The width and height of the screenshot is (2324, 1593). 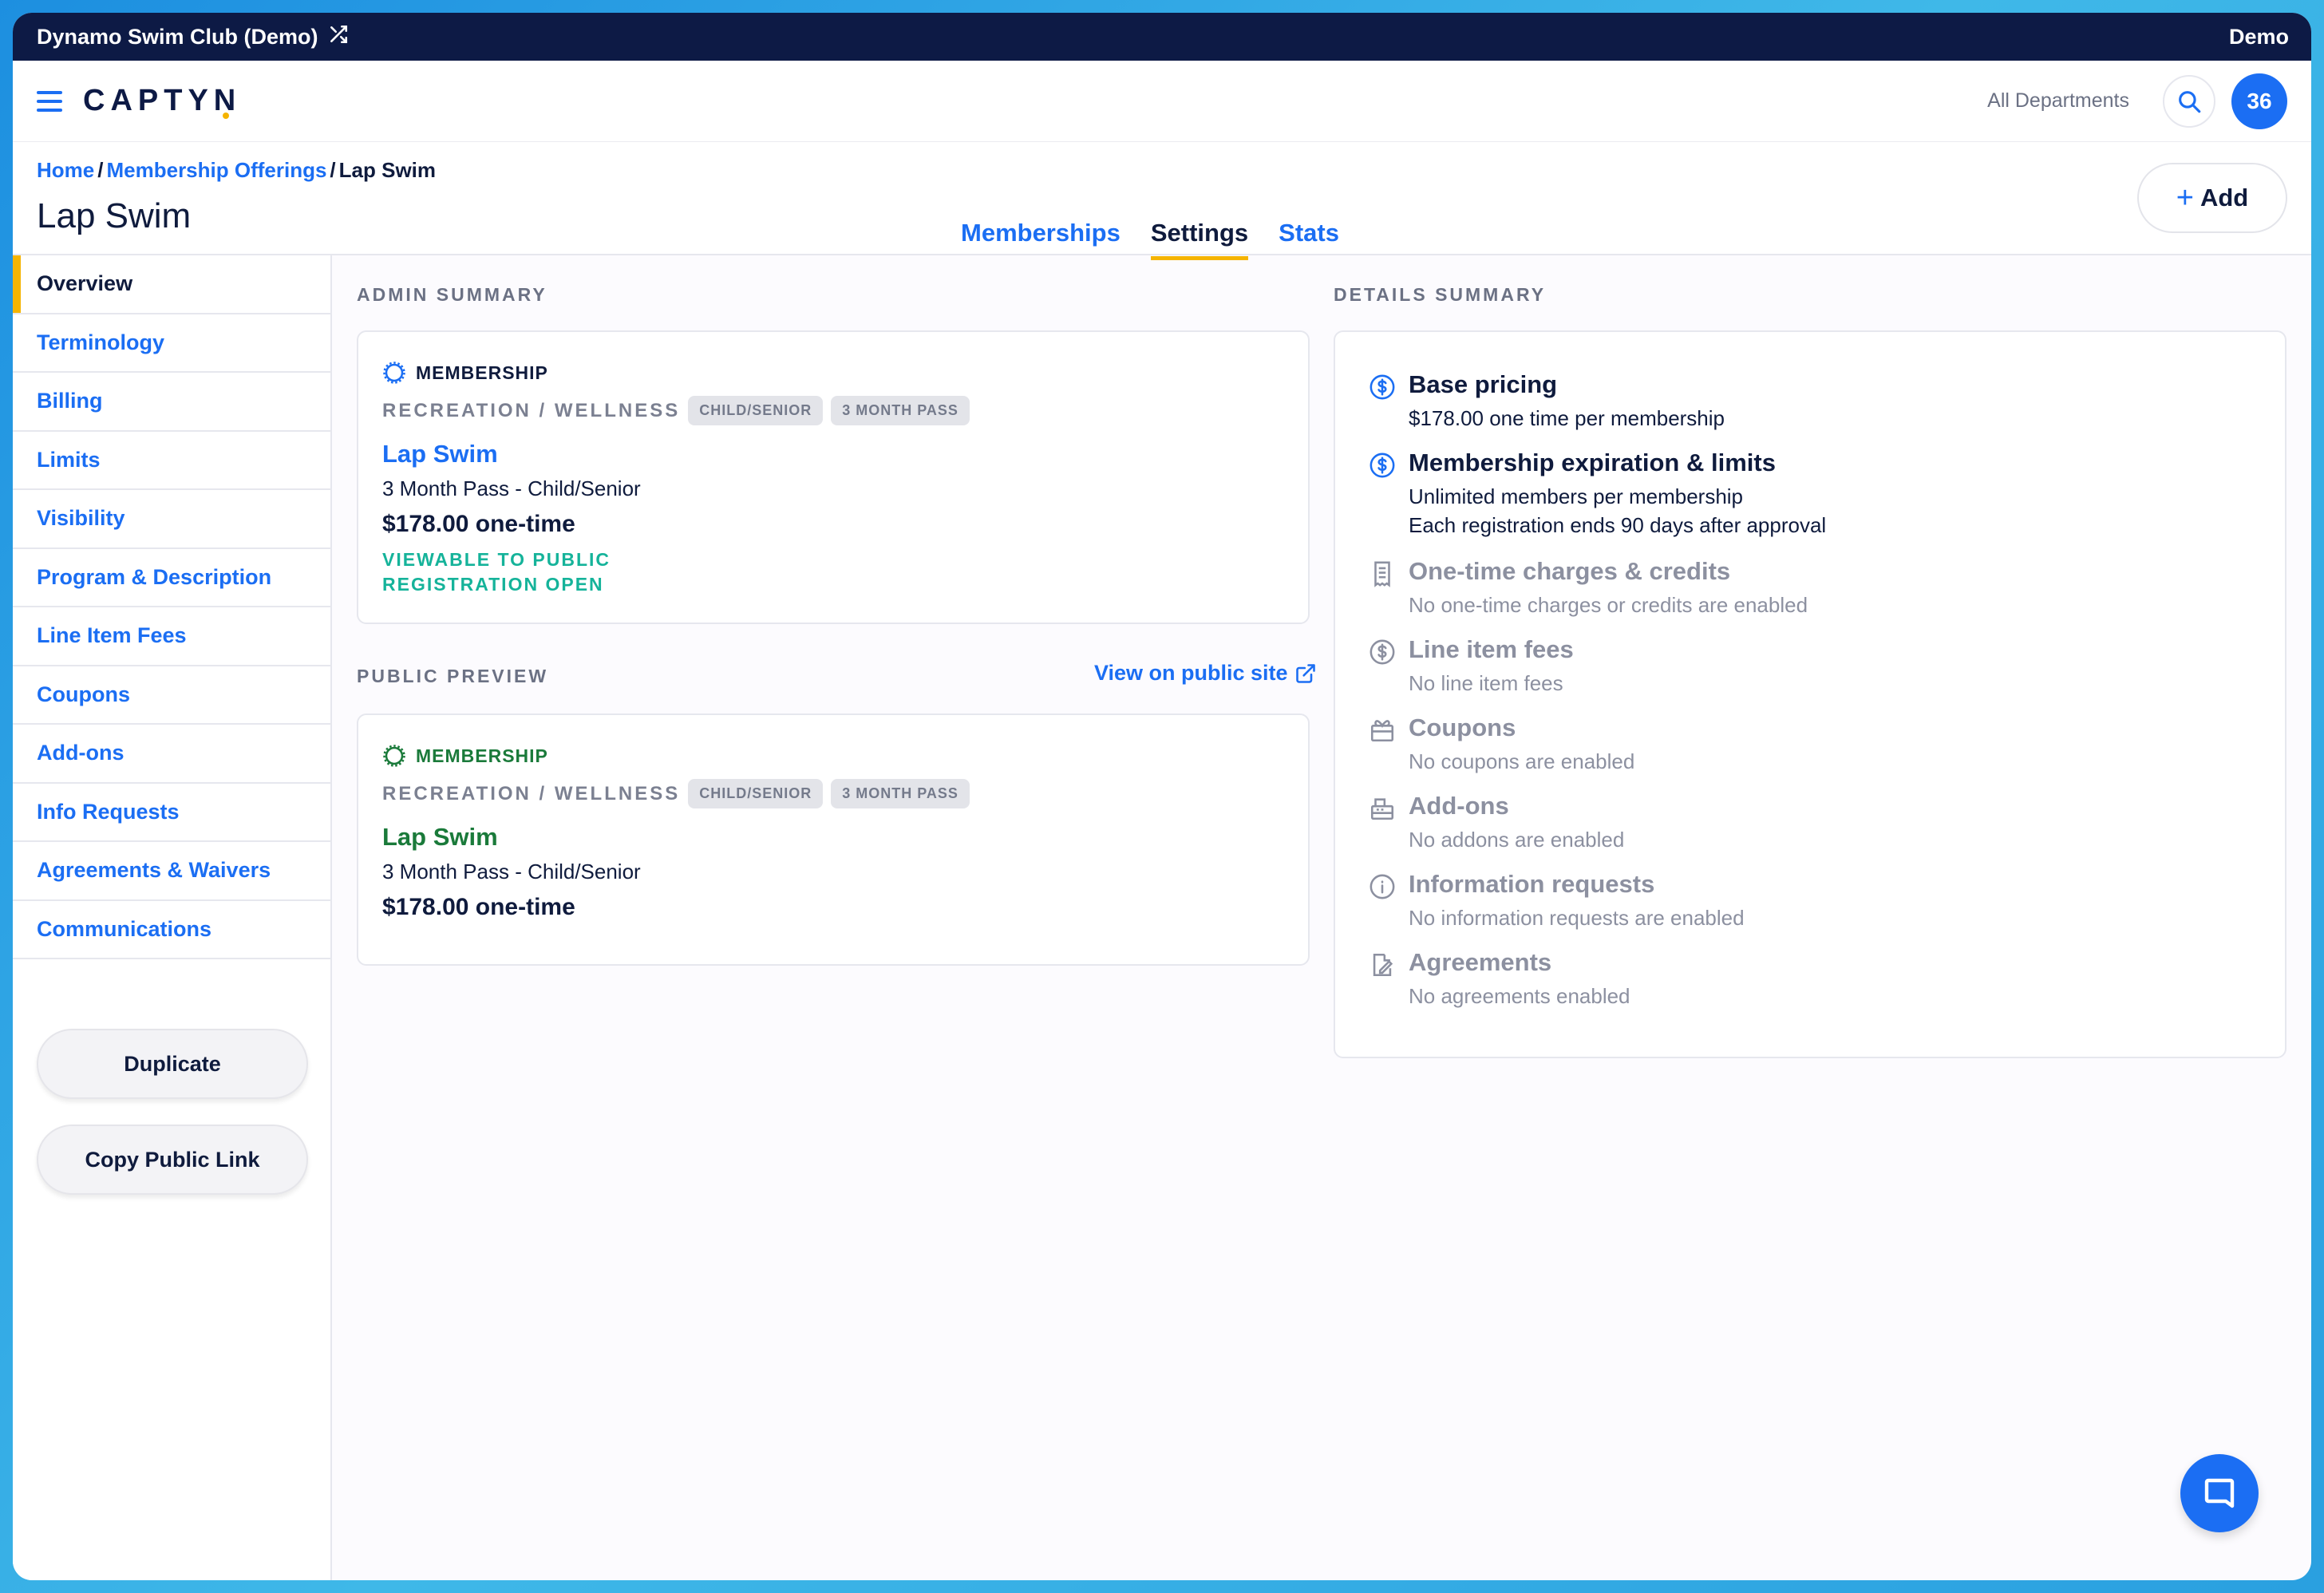 I want to click on membership-title-link: Lap Swim, so click(x=833, y=454).